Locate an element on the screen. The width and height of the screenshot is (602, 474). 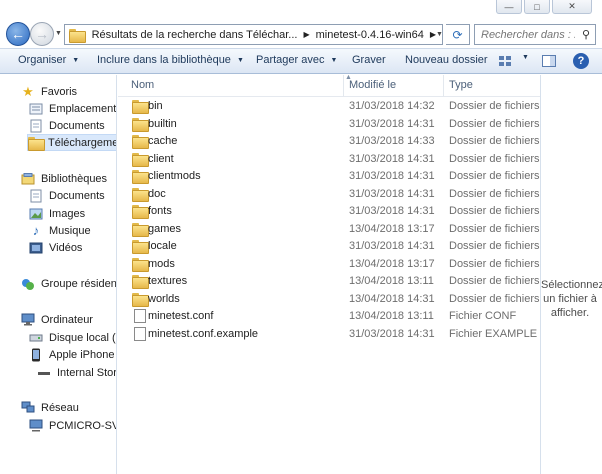
preview-pane: Sélectionnez un fichier à afficher. is located at coordinates (571, 274).